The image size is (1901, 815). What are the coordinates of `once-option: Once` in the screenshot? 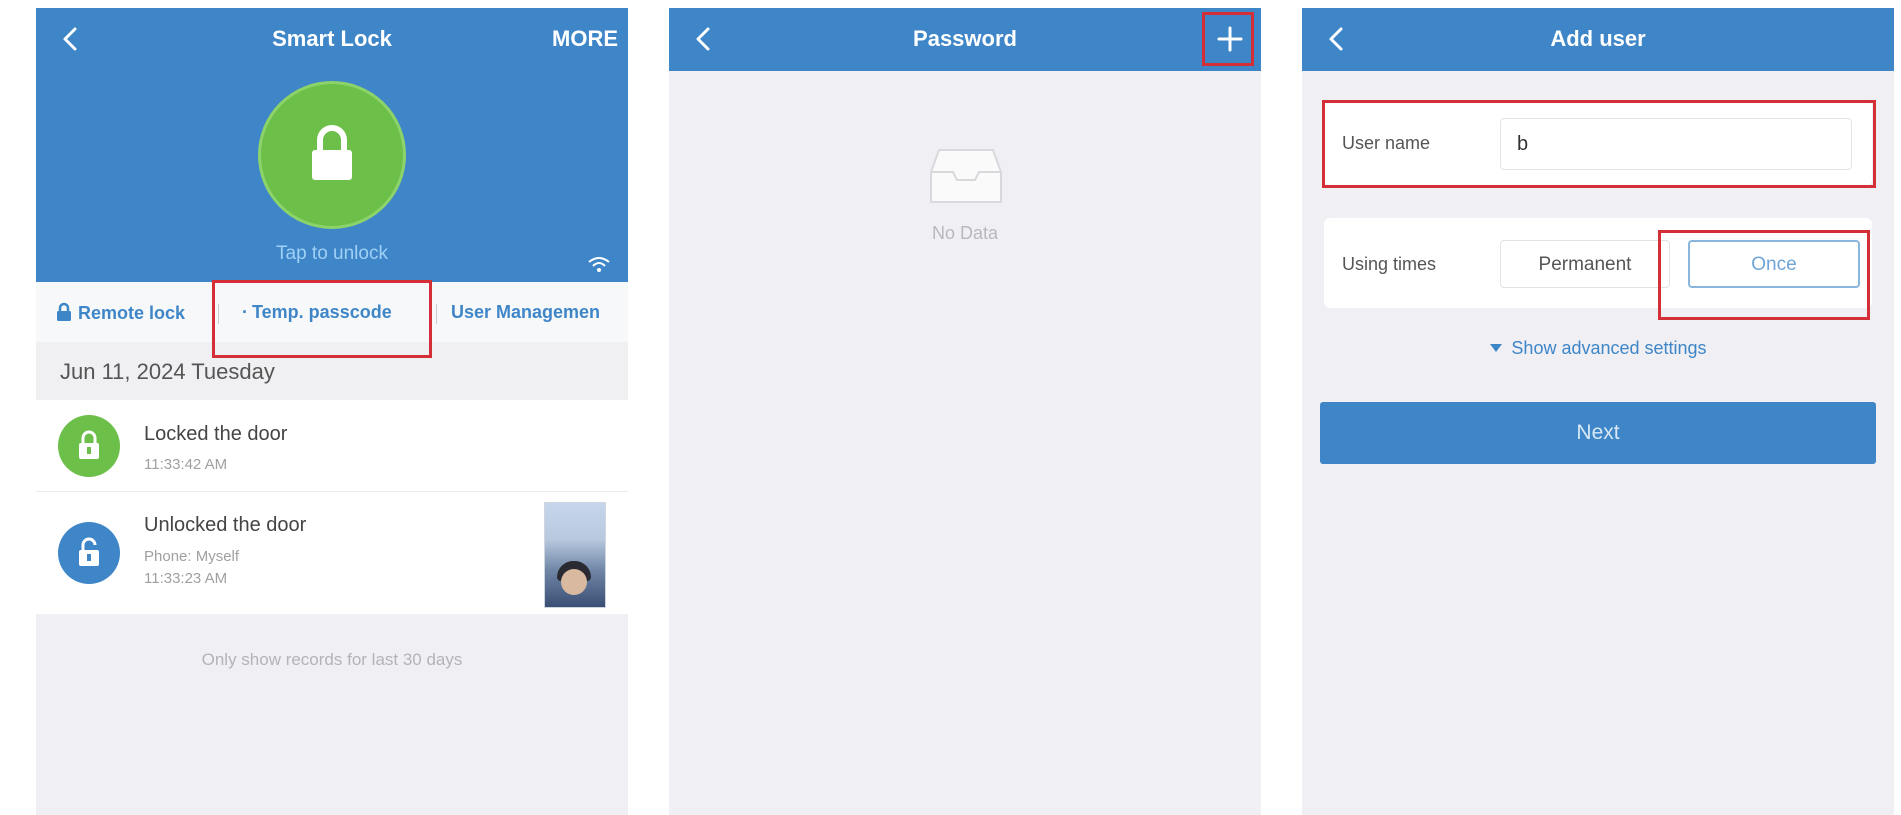 It's located at (1774, 264).